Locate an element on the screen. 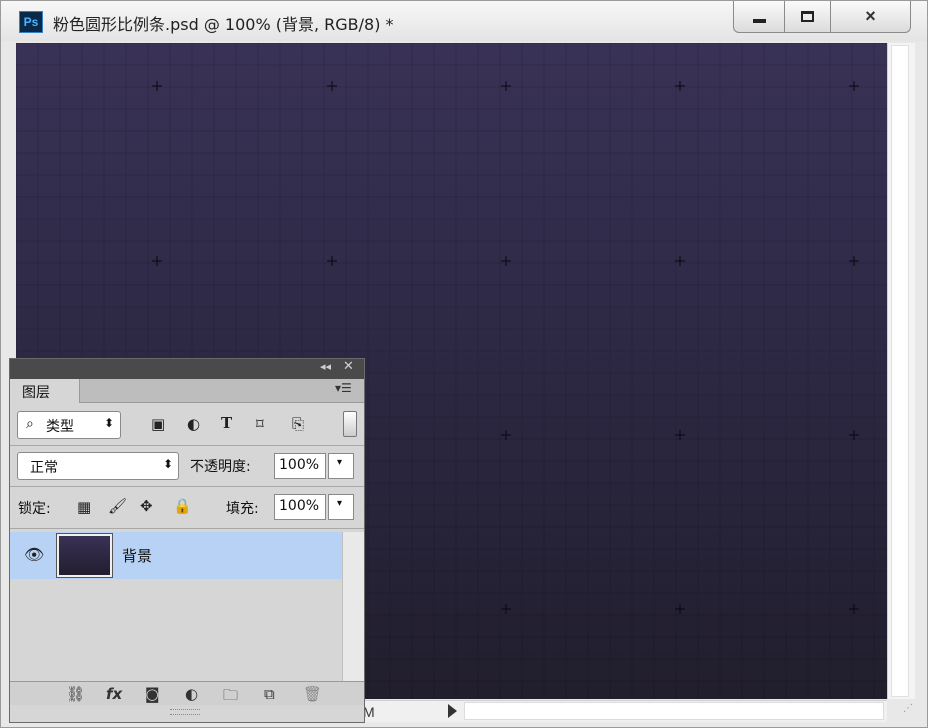  image-filter-icon: ▣ is located at coordinates (158, 424).